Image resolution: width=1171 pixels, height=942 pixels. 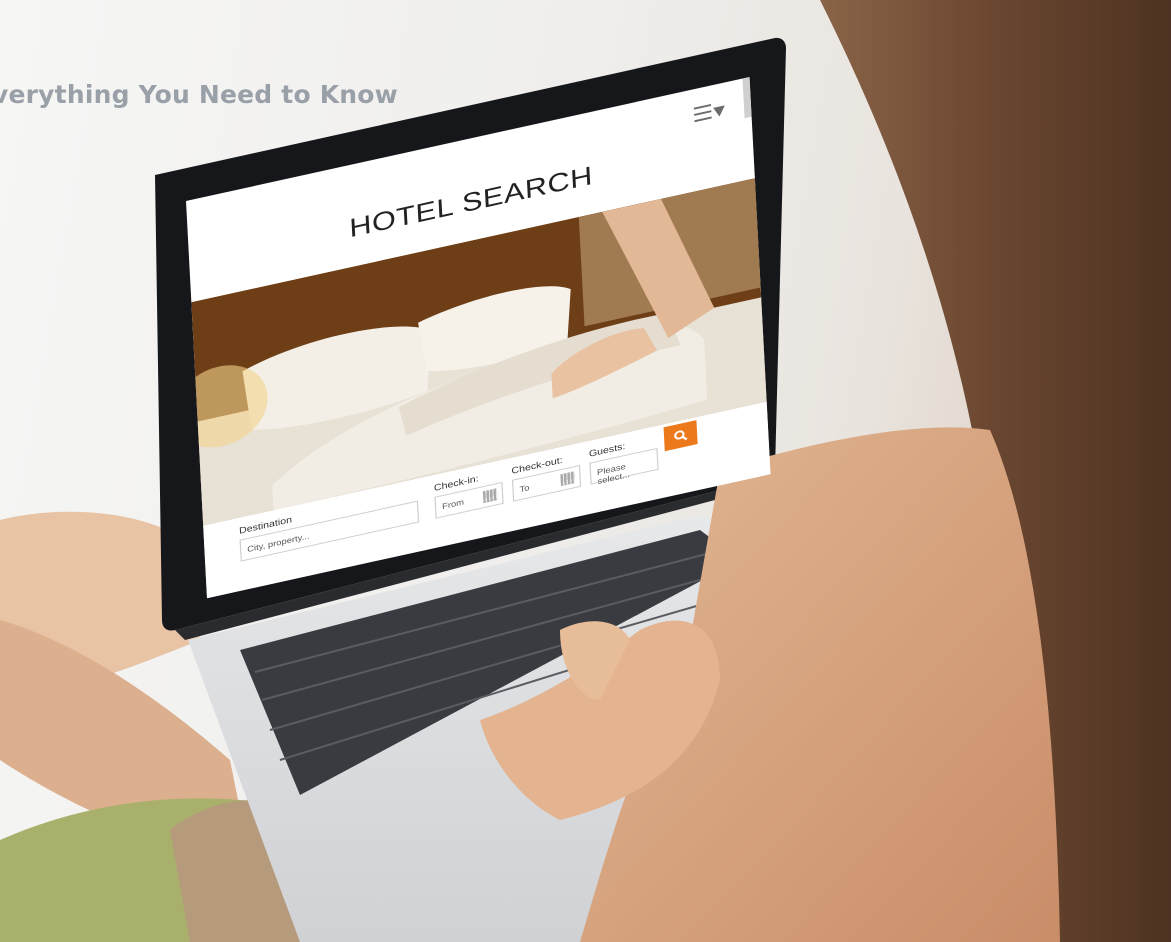 I want to click on checkin-value: From, so click(x=453, y=504).